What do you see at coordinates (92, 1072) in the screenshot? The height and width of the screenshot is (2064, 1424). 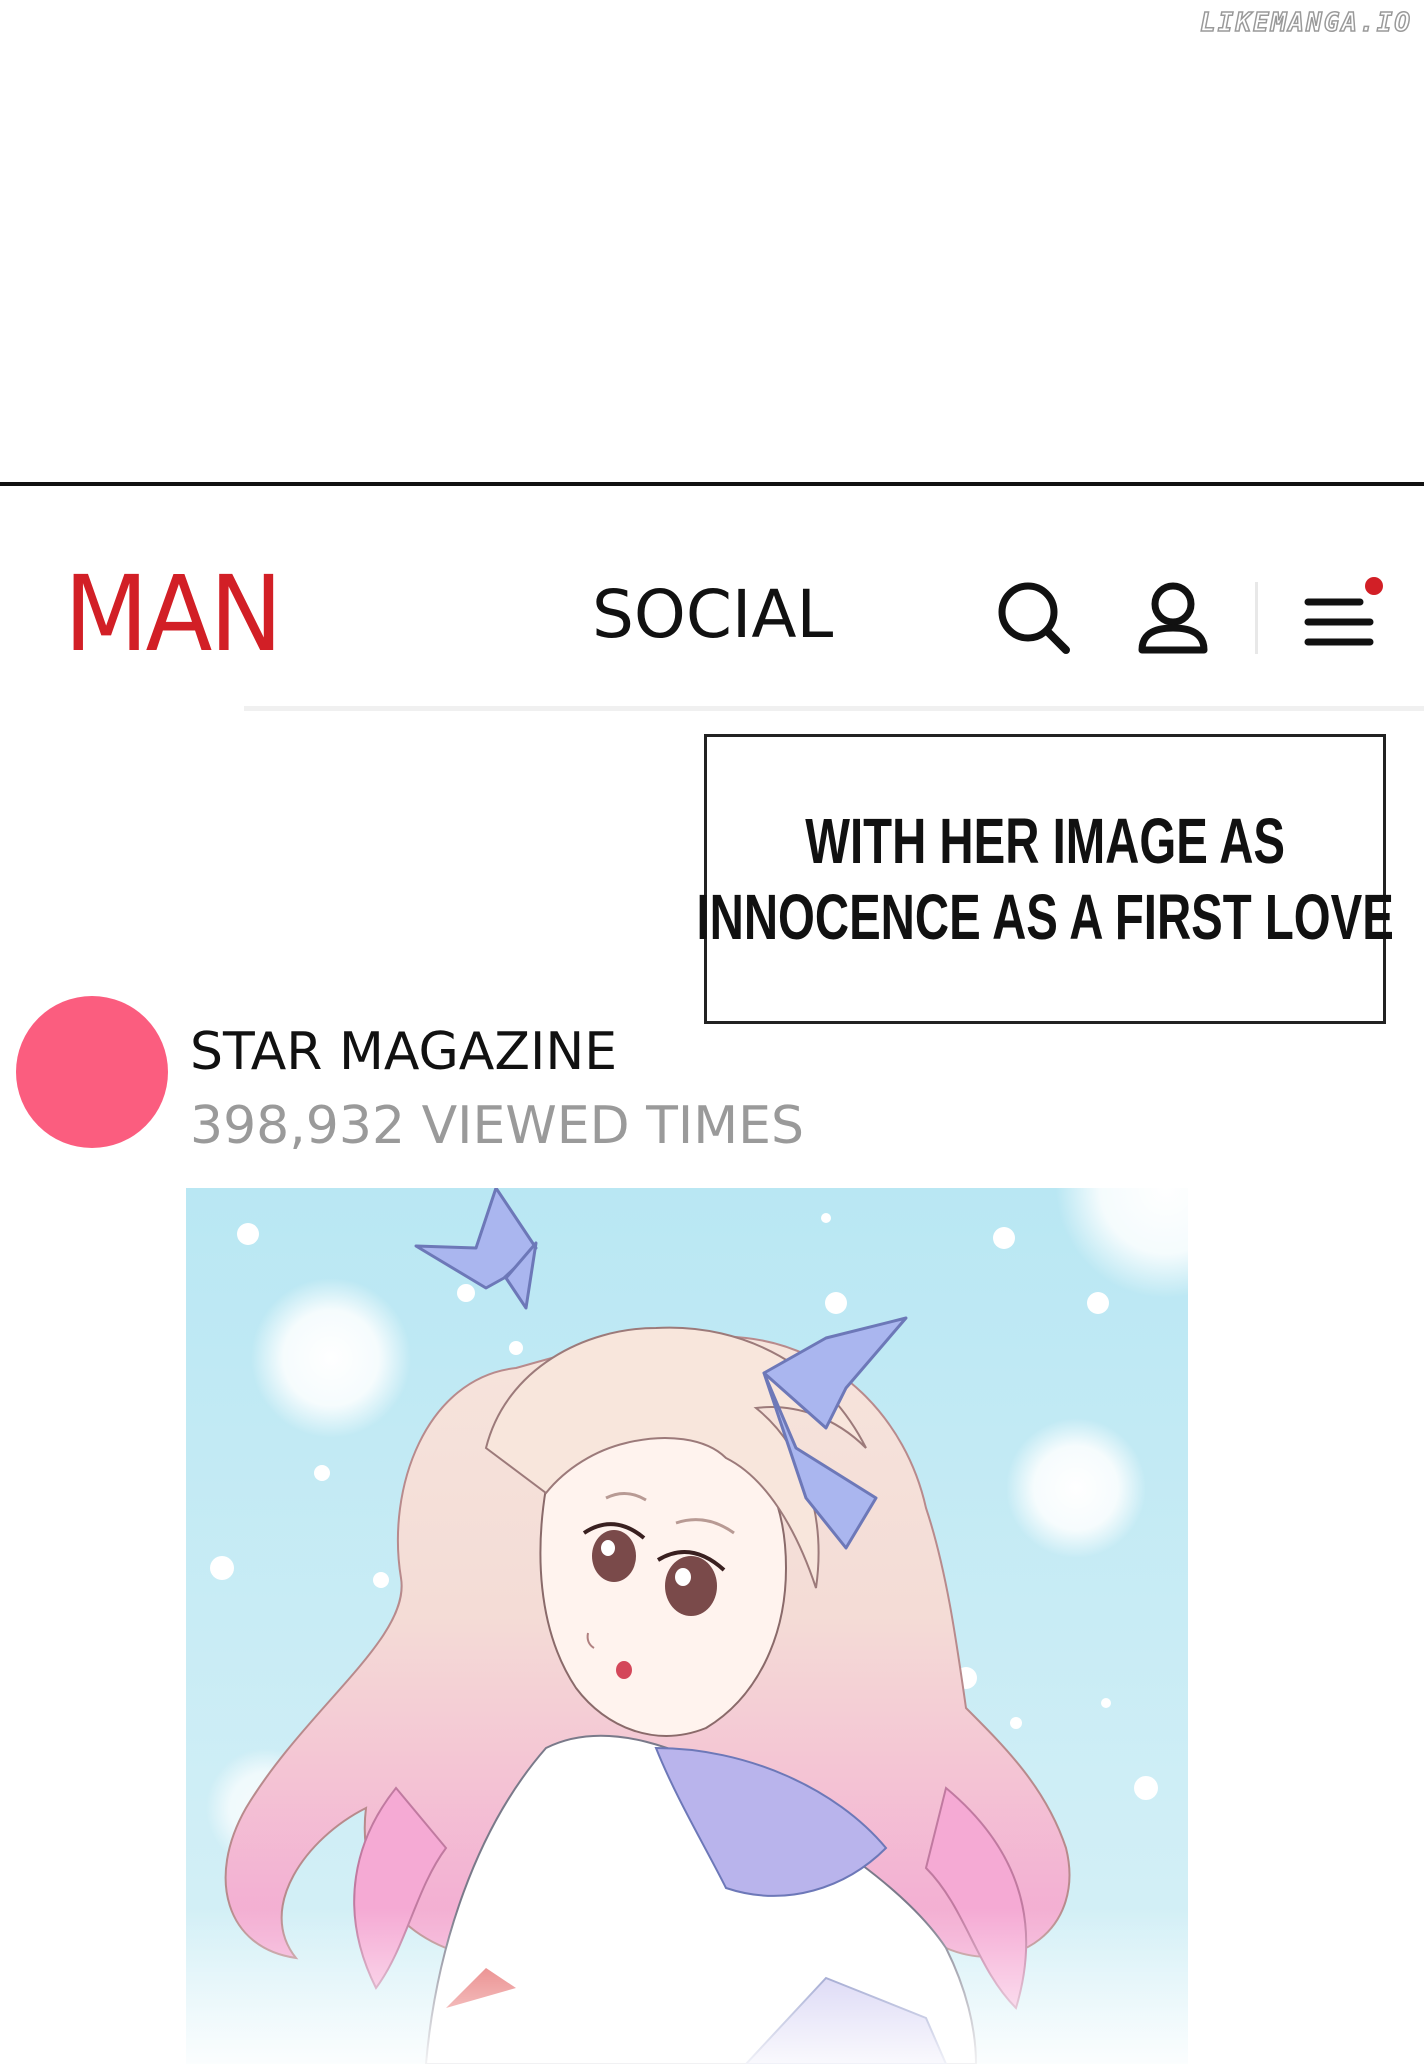 I see `avatar` at bounding box center [92, 1072].